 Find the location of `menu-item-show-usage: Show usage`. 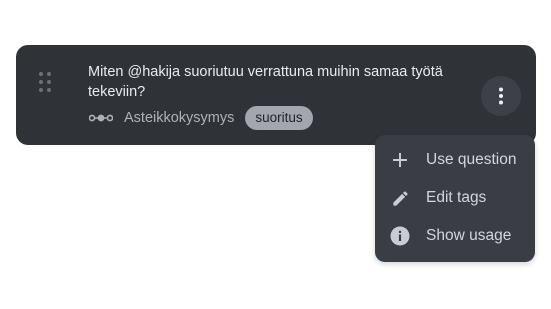

menu-item-show-usage: Show usage is located at coordinates (455, 236).